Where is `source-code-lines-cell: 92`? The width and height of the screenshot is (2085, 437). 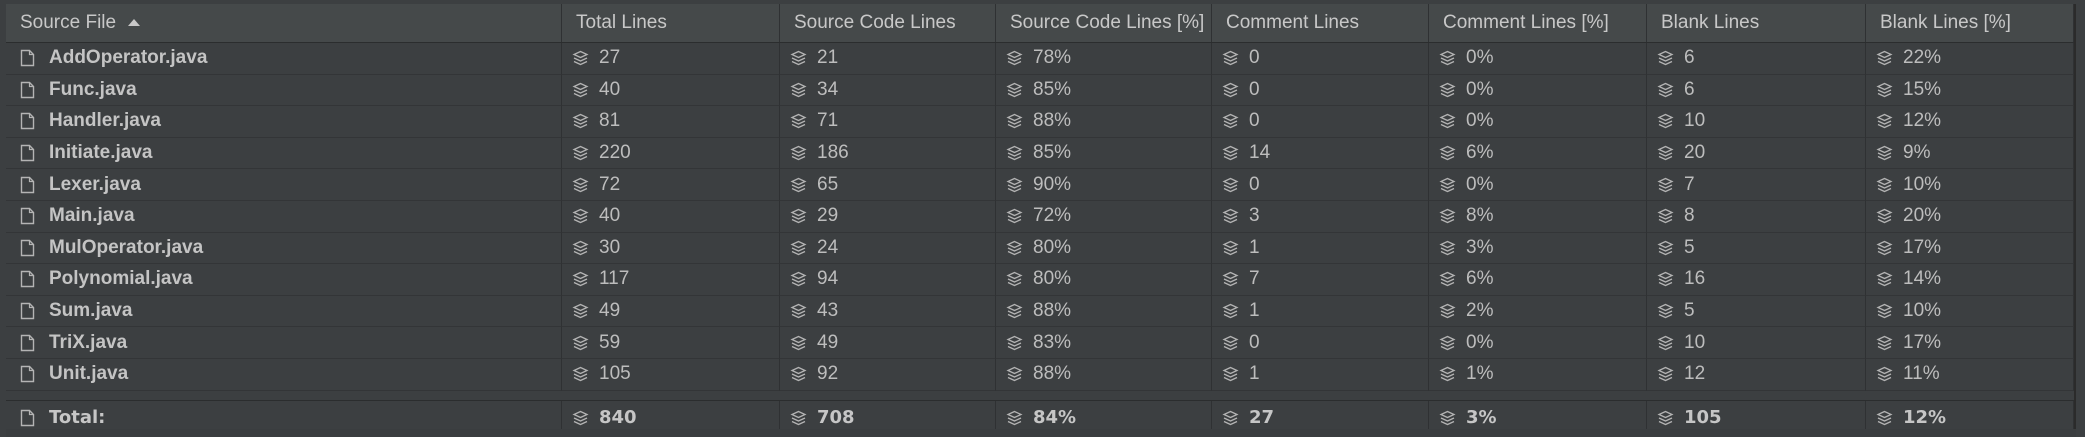
source-code-lines-cell: 92 is located at coordinates (888, 374).